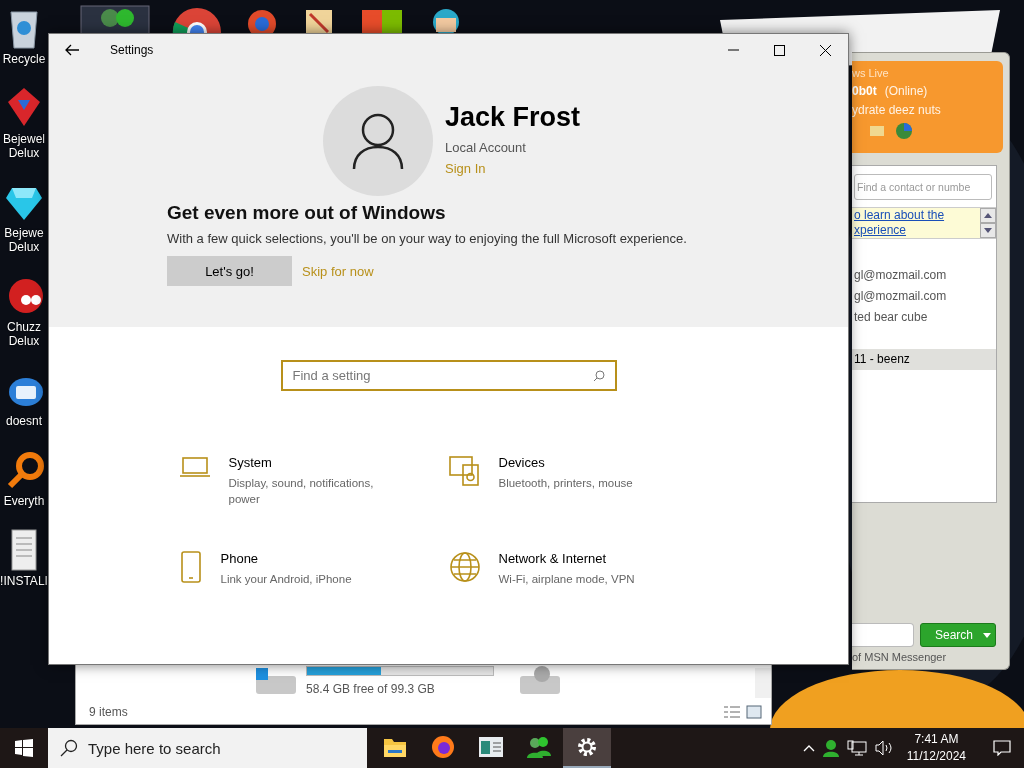  Describe the element at coordinates (1002, 748) in the screenshot. I see `speech-bubble-icon` at that location.